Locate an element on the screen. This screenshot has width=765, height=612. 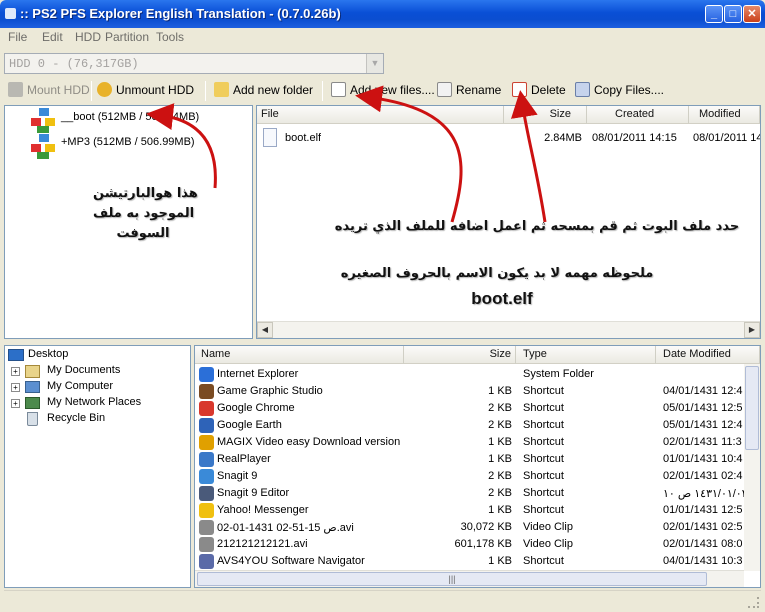
menu-bar: File Edit HDD Partition Tools is located at coordinates (382, 38).